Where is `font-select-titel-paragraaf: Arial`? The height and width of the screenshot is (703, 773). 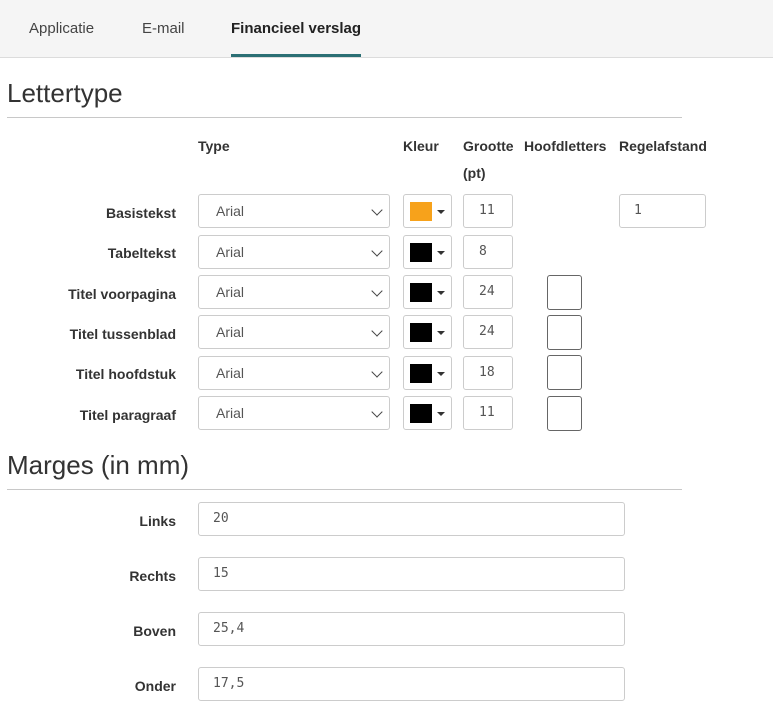 font-select-titel-paragraaf: Arial is located at coordinates (294, 413).